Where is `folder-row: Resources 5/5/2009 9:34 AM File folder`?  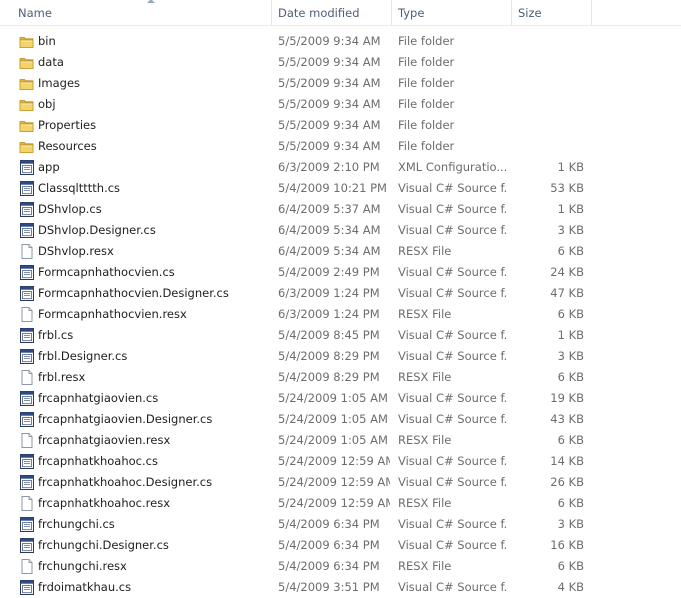
folder-row: Resources 5/5/2009 9:34 AM File folder is located at coordinates (340, 146).